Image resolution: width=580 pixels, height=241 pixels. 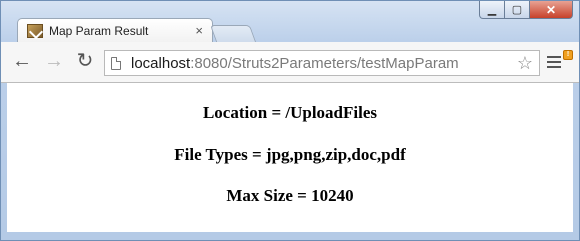 I want to click on page-favicon-icon, so click(x=35, y=30).